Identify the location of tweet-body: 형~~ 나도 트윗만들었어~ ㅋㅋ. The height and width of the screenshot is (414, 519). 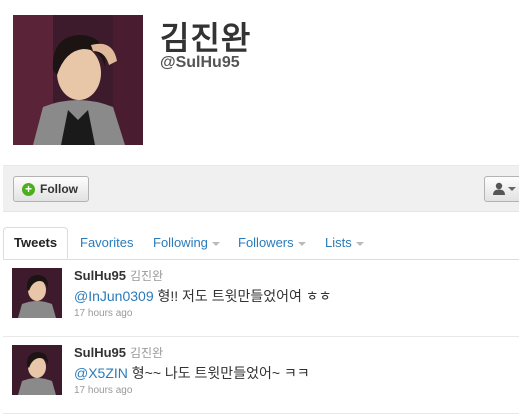
(218, 373).